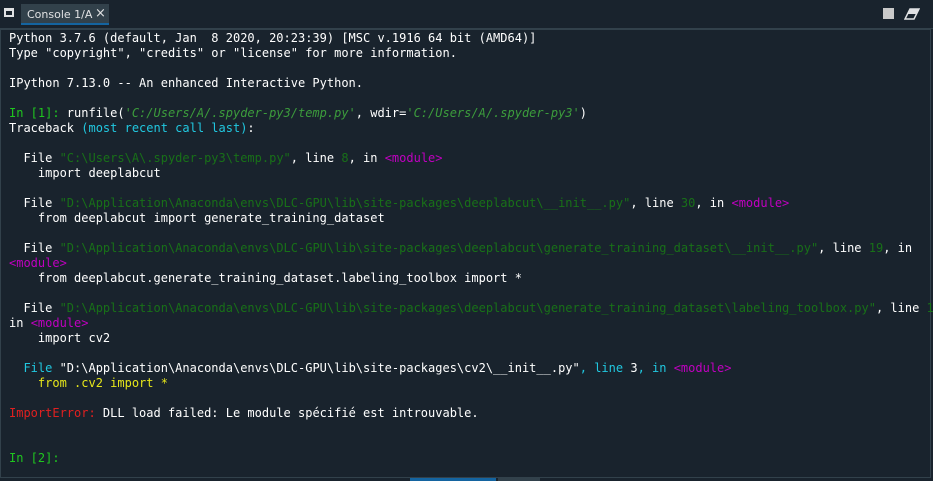 Image resolution: width=933 pixels, height=481 pixels. Describe the element at coordinates (52, 413) in the screenshot. I see `console-text: ImportError:` at that location.